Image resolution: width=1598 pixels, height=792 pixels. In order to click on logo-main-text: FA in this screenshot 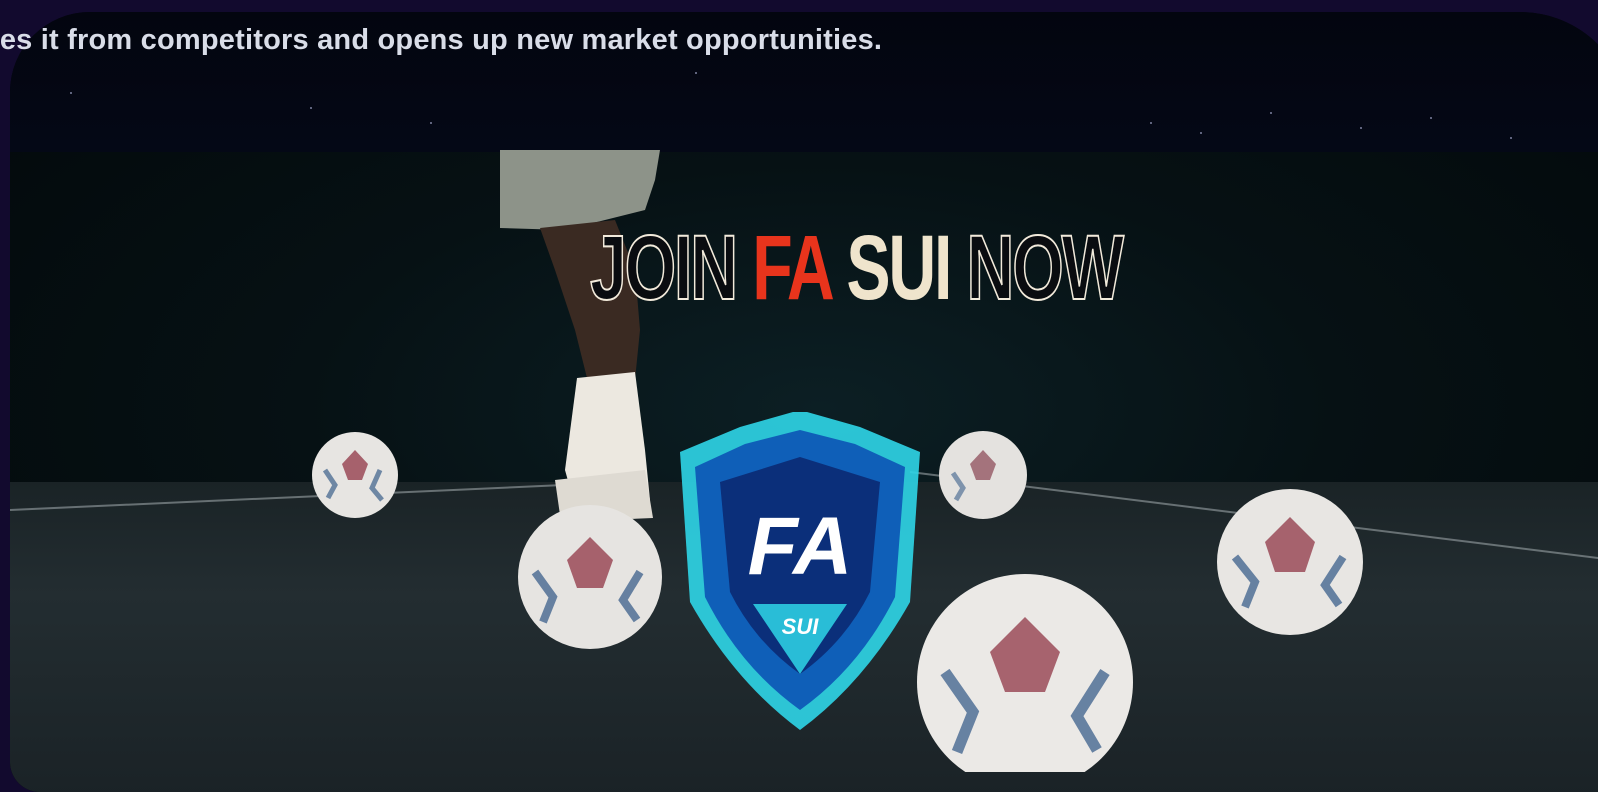, I will do `click(800, 546)`.